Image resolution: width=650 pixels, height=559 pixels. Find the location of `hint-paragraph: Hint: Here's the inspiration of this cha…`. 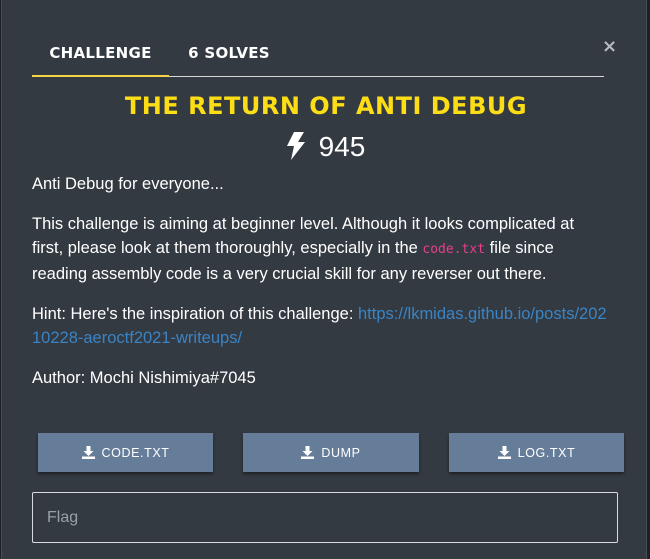

hint-paragraph: Hint: Here's the inspiration of this cha… is located at coordinates (319, 326).